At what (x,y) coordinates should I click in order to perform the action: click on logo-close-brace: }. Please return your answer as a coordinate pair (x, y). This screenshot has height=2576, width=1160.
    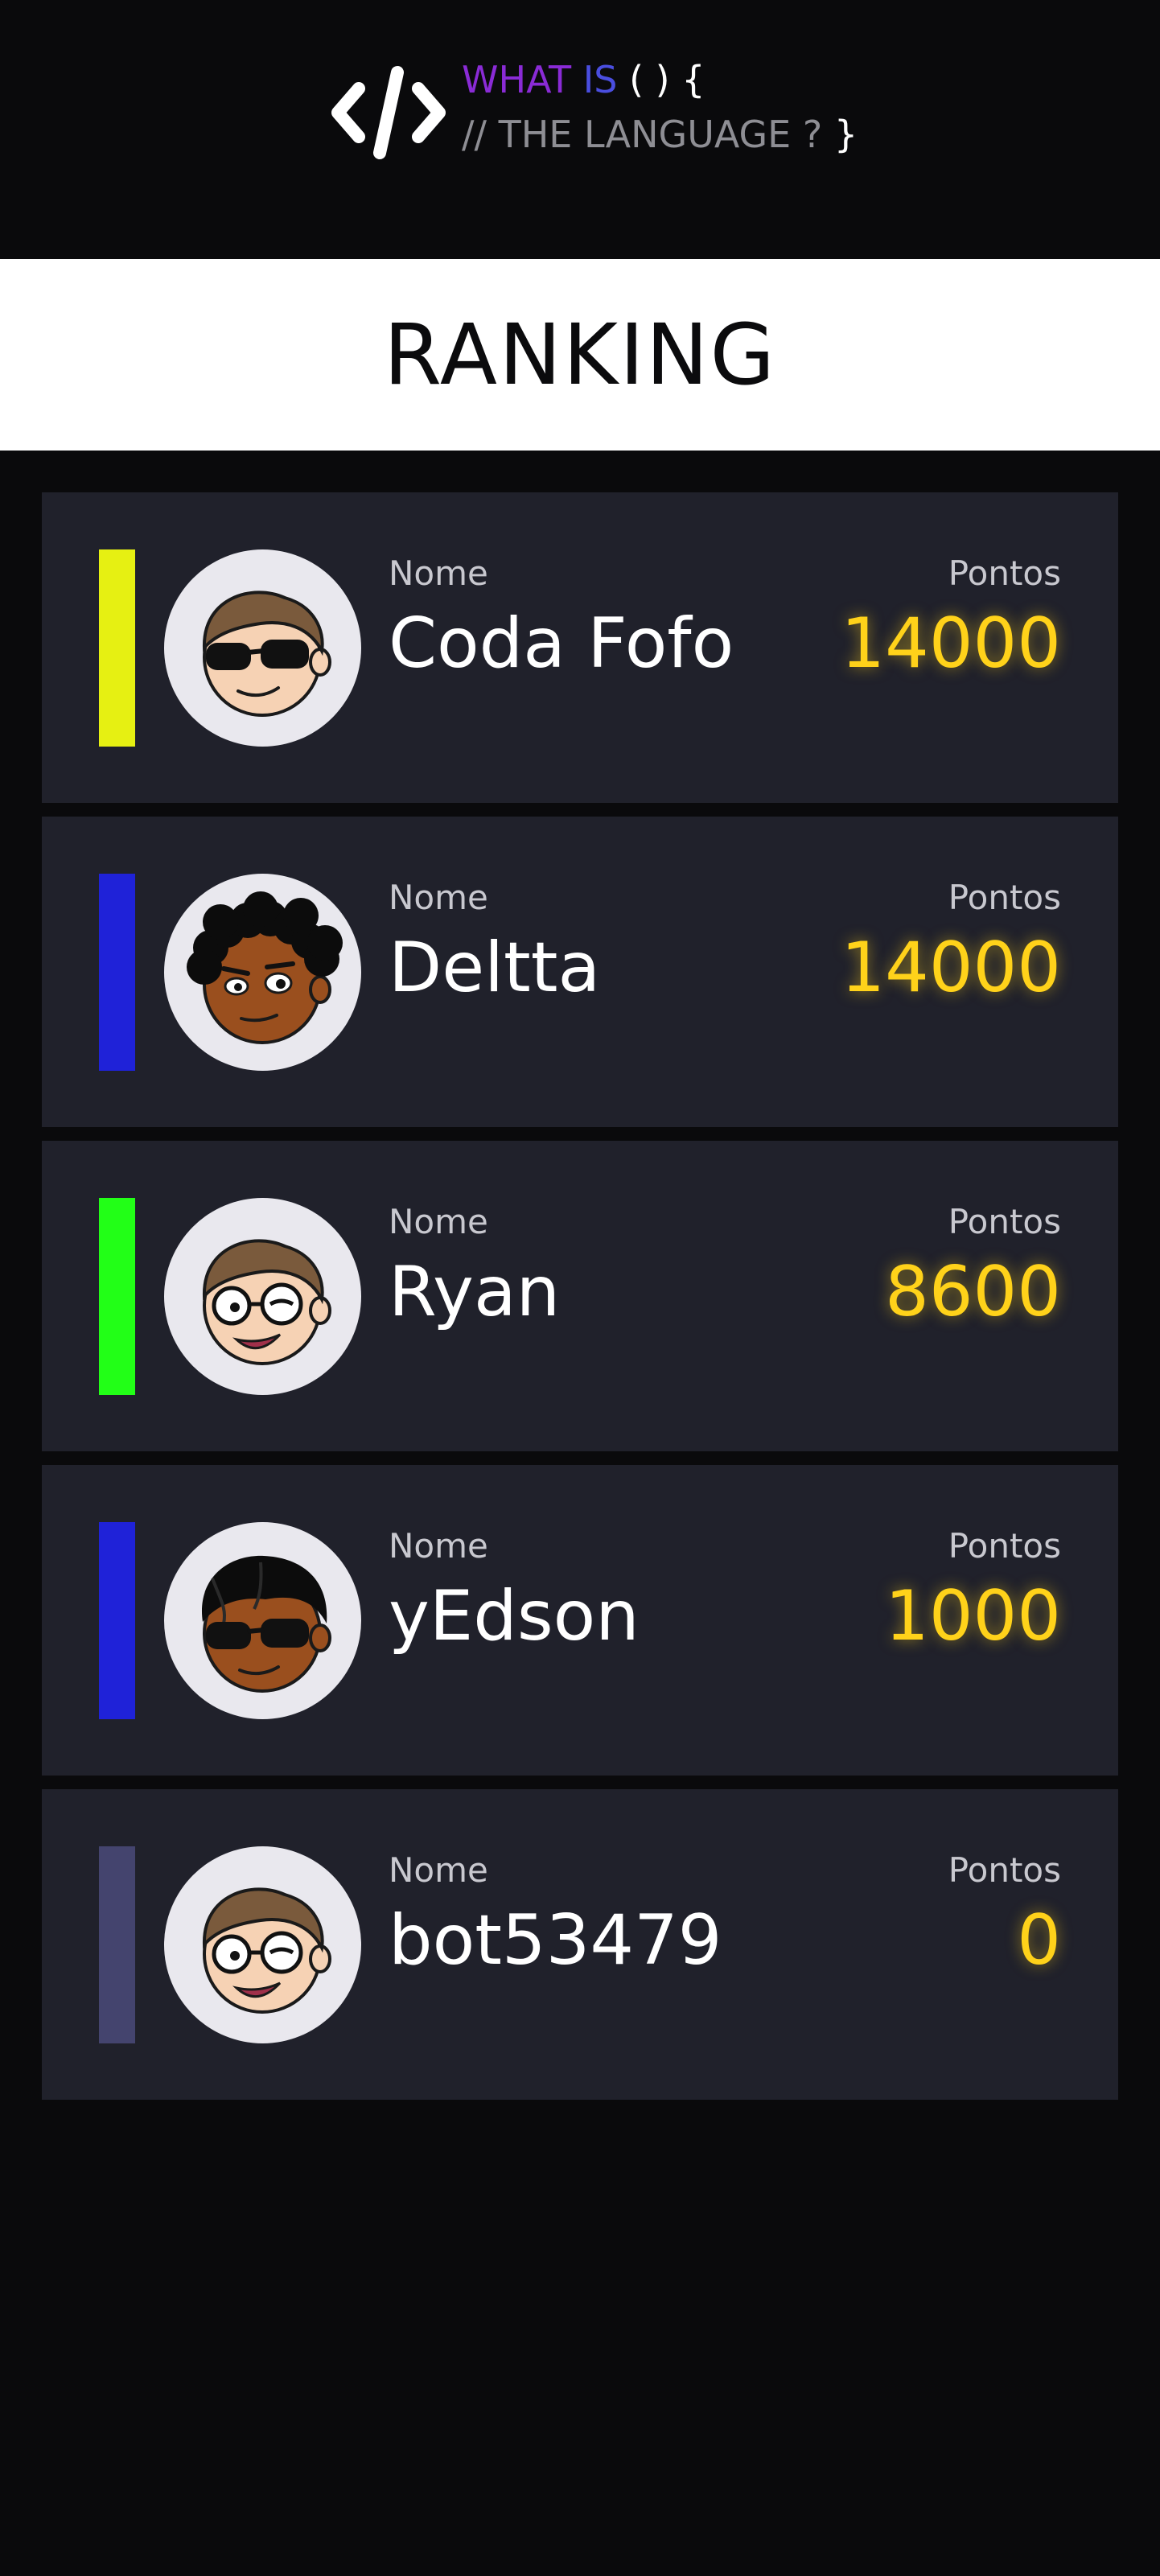
    Looking at the image, I should click on (845, 134).